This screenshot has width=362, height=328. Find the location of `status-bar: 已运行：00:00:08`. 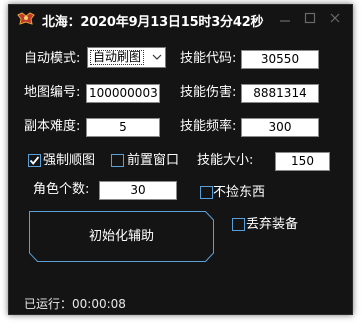

status-bar: 已运行：00:00:08 is located at coordinates (75, 303).